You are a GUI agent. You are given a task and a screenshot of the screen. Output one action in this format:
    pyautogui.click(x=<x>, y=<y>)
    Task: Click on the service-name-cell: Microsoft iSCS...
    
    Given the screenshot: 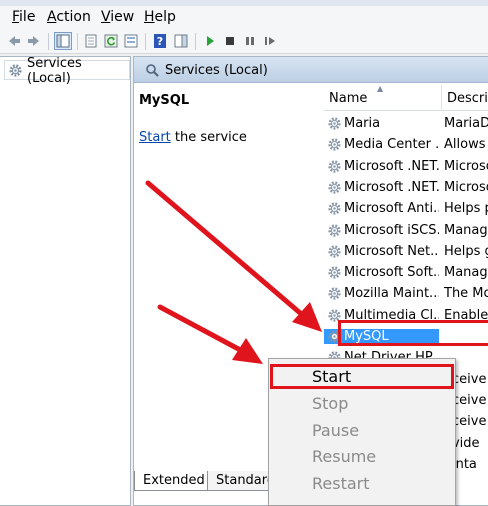 What is the action you would take?
    pyautogui.click(x=381, y=230)
    